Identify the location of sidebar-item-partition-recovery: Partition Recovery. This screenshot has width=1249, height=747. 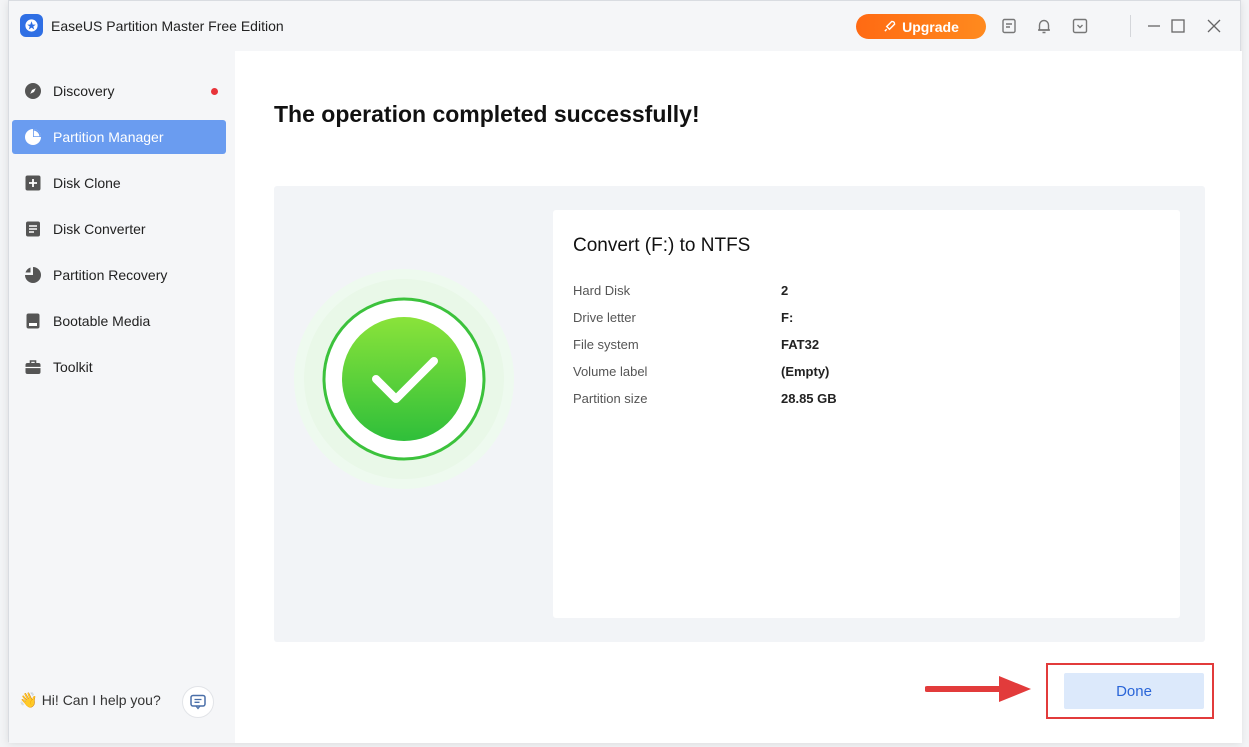
(119, 275).